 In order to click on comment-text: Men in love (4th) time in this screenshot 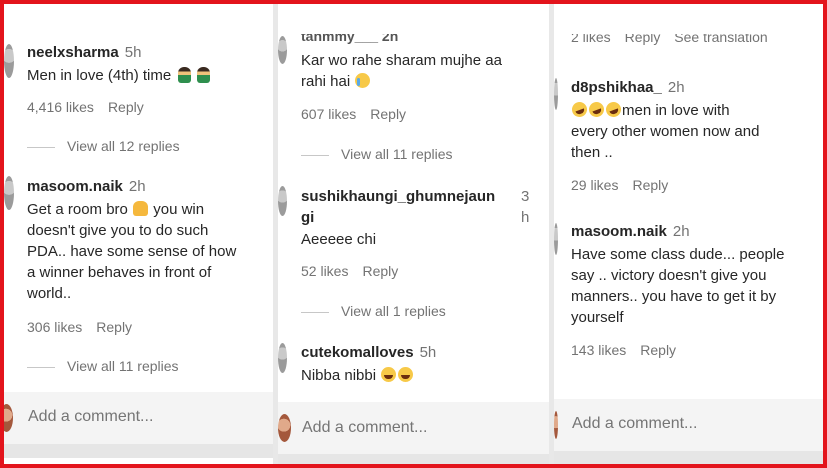, I will do `click(147, 75)`.